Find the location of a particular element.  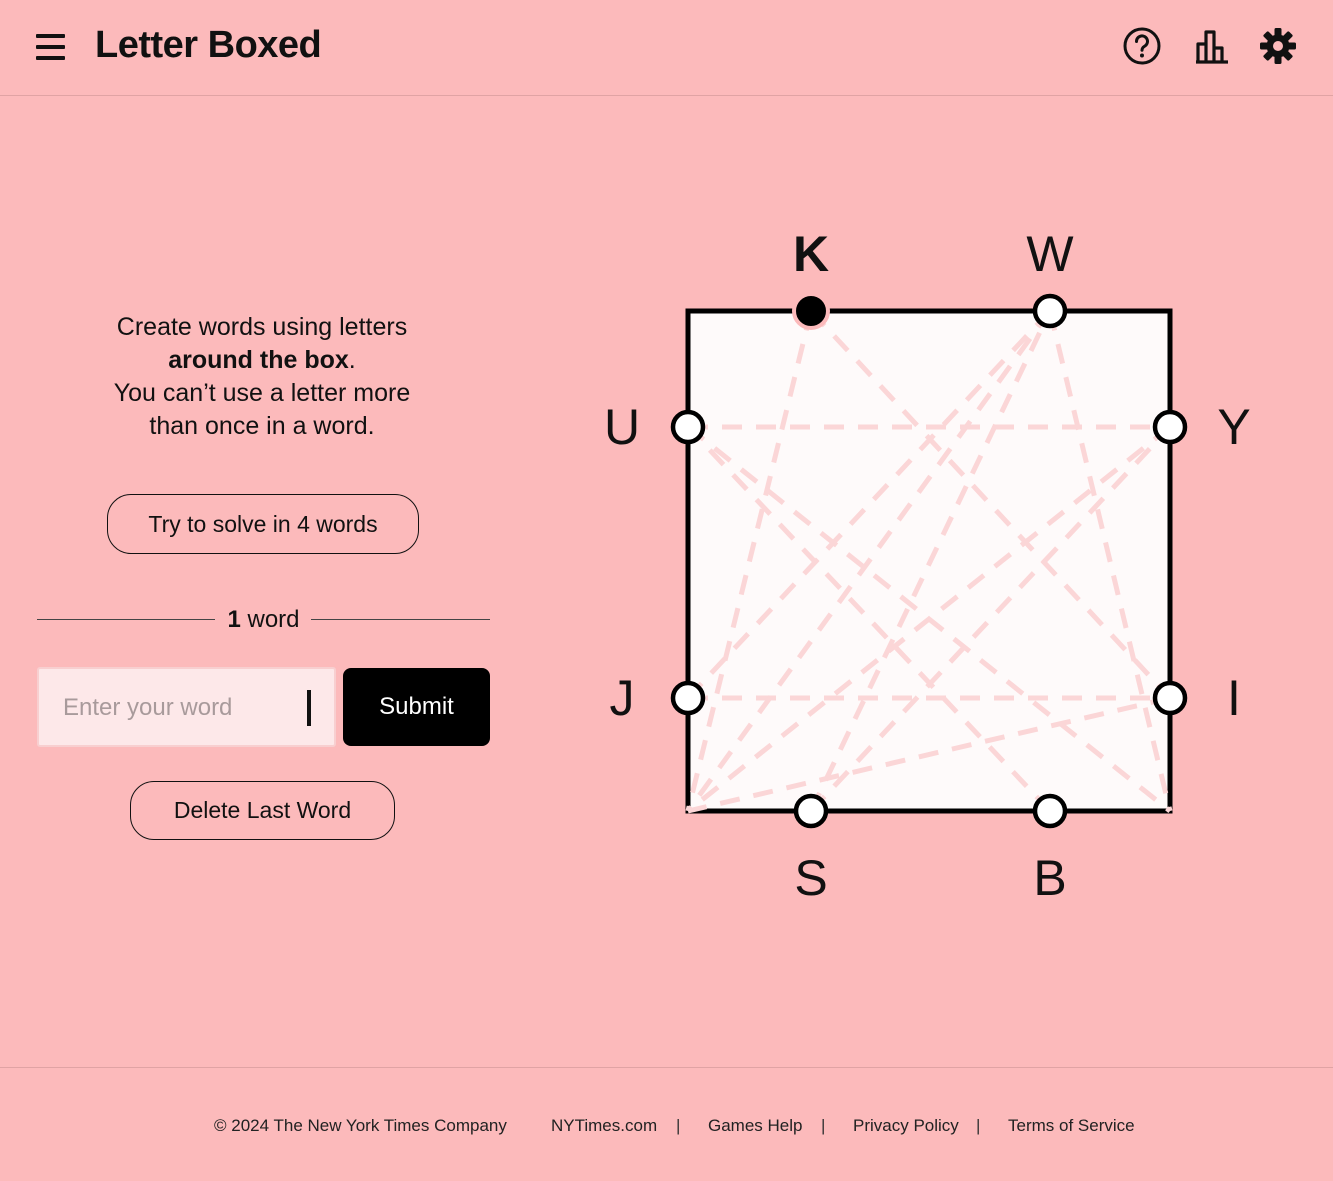

letter-k: K is located at coordinates (811, 254).